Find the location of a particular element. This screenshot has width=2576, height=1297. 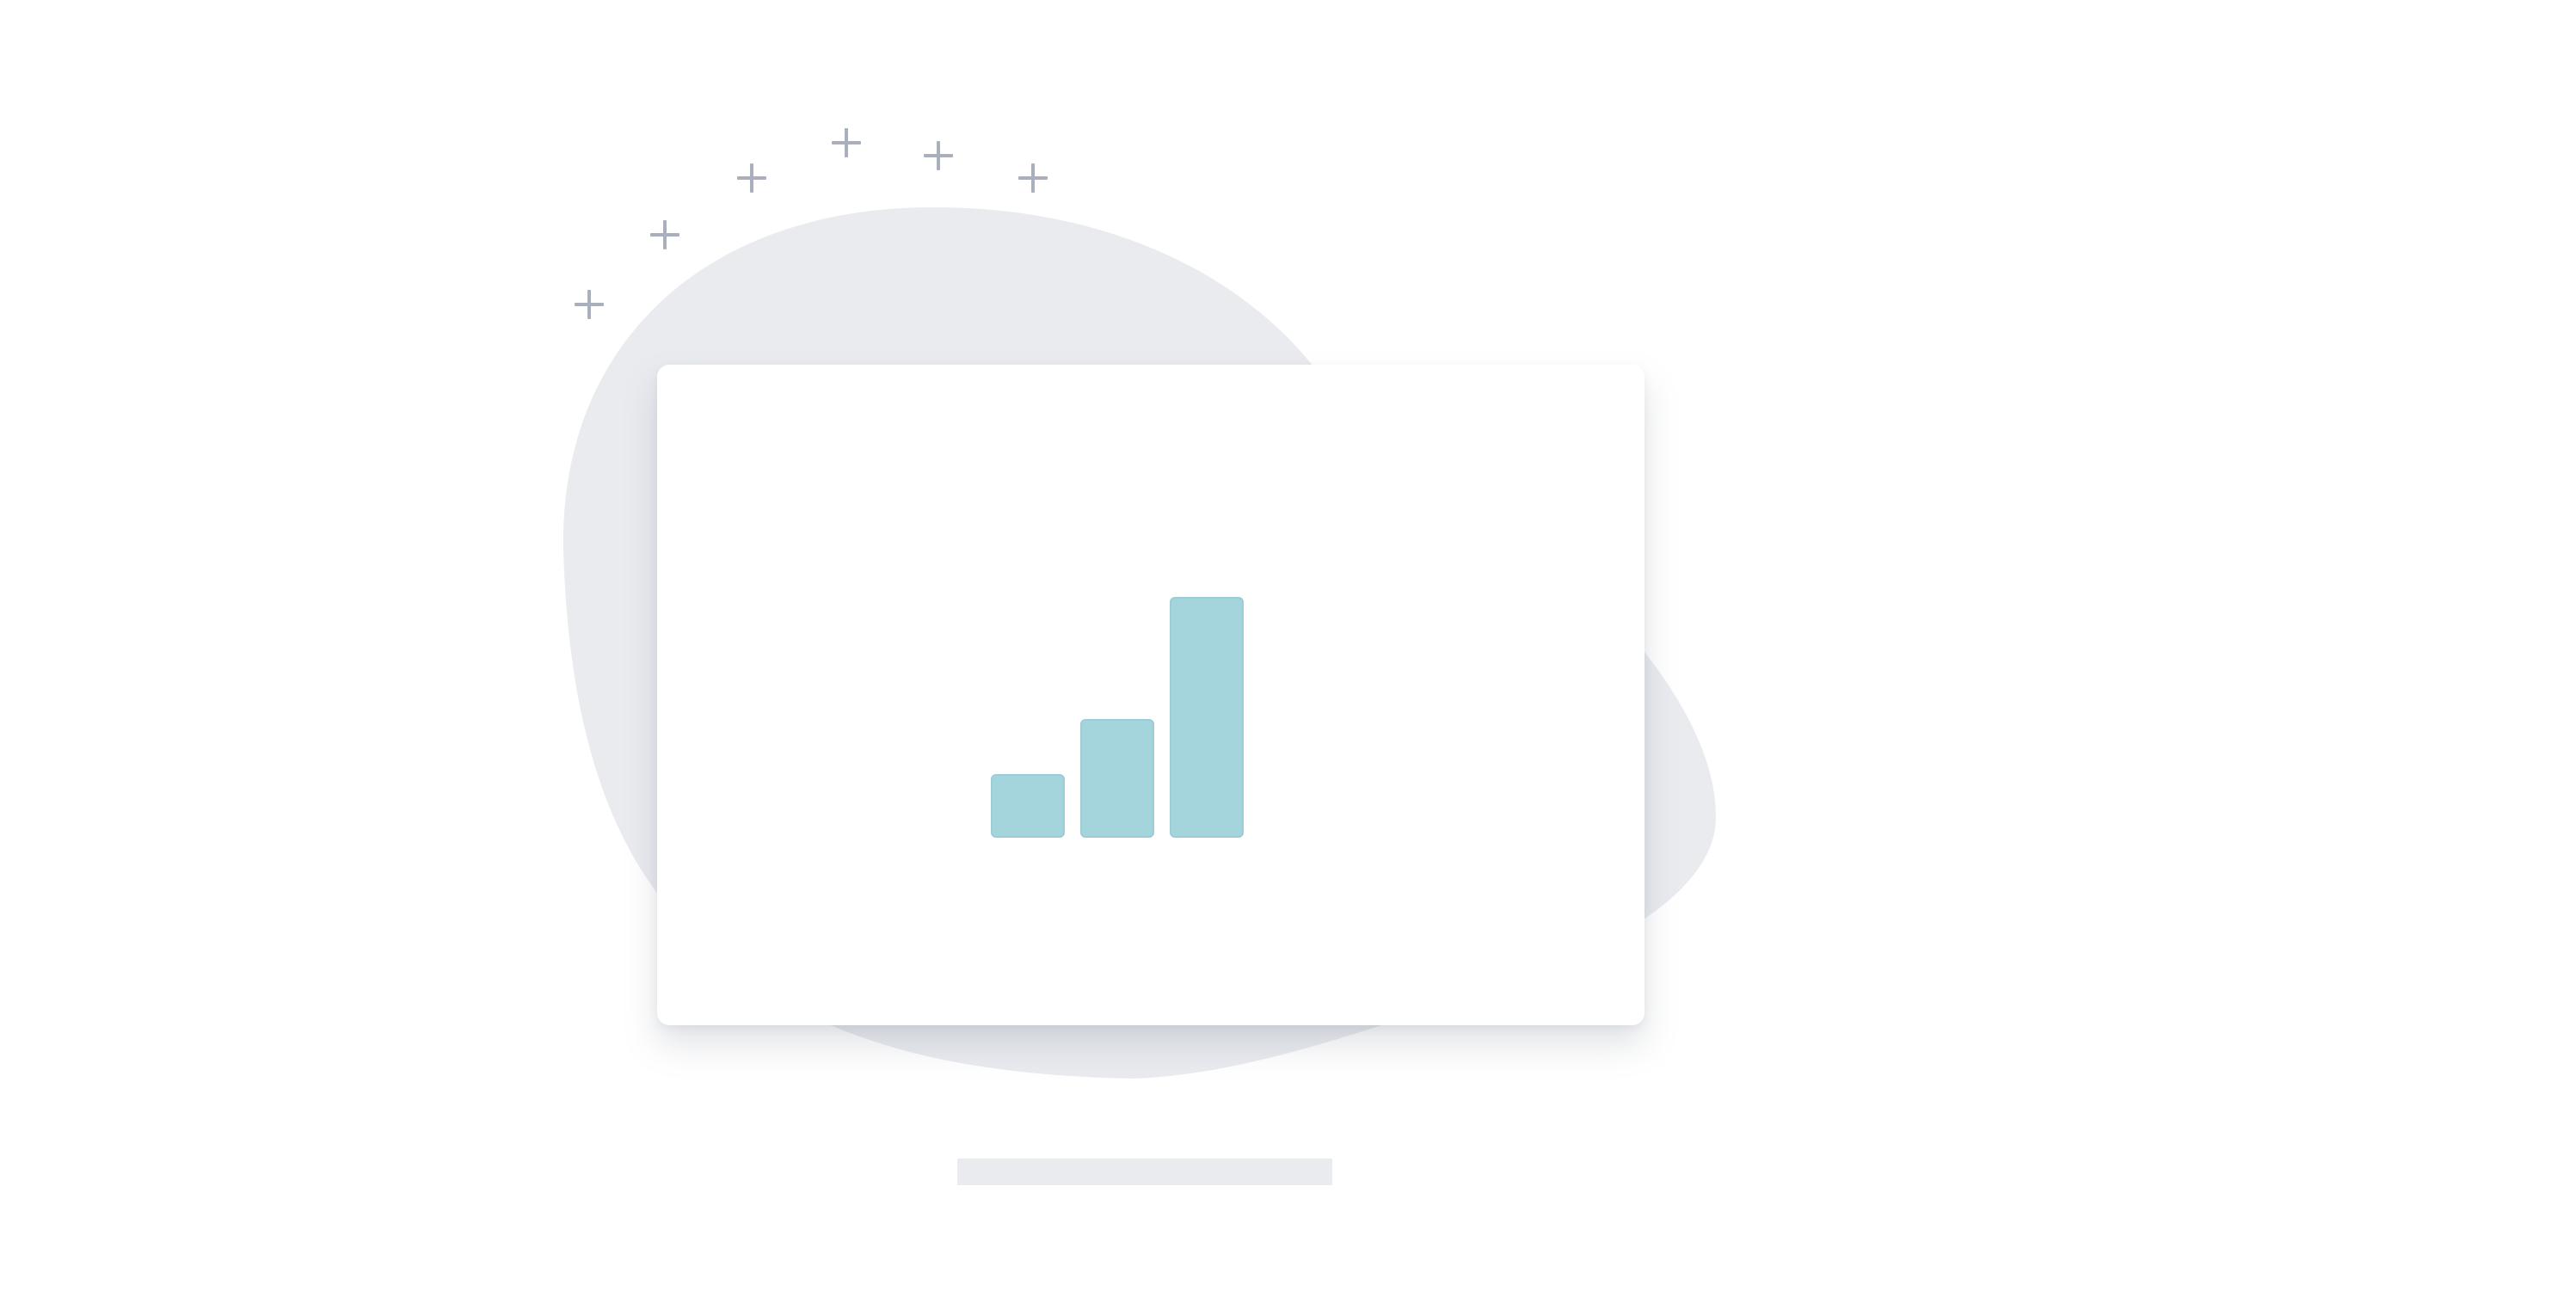

card-stand is located at coordinates (1144, 1172).